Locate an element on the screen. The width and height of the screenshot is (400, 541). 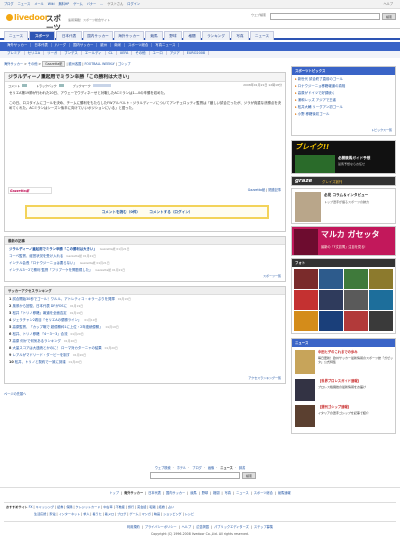
topic-item: ▸ ロナウジーニョ移籍報道の真相 is located at coordinates (343, 87).